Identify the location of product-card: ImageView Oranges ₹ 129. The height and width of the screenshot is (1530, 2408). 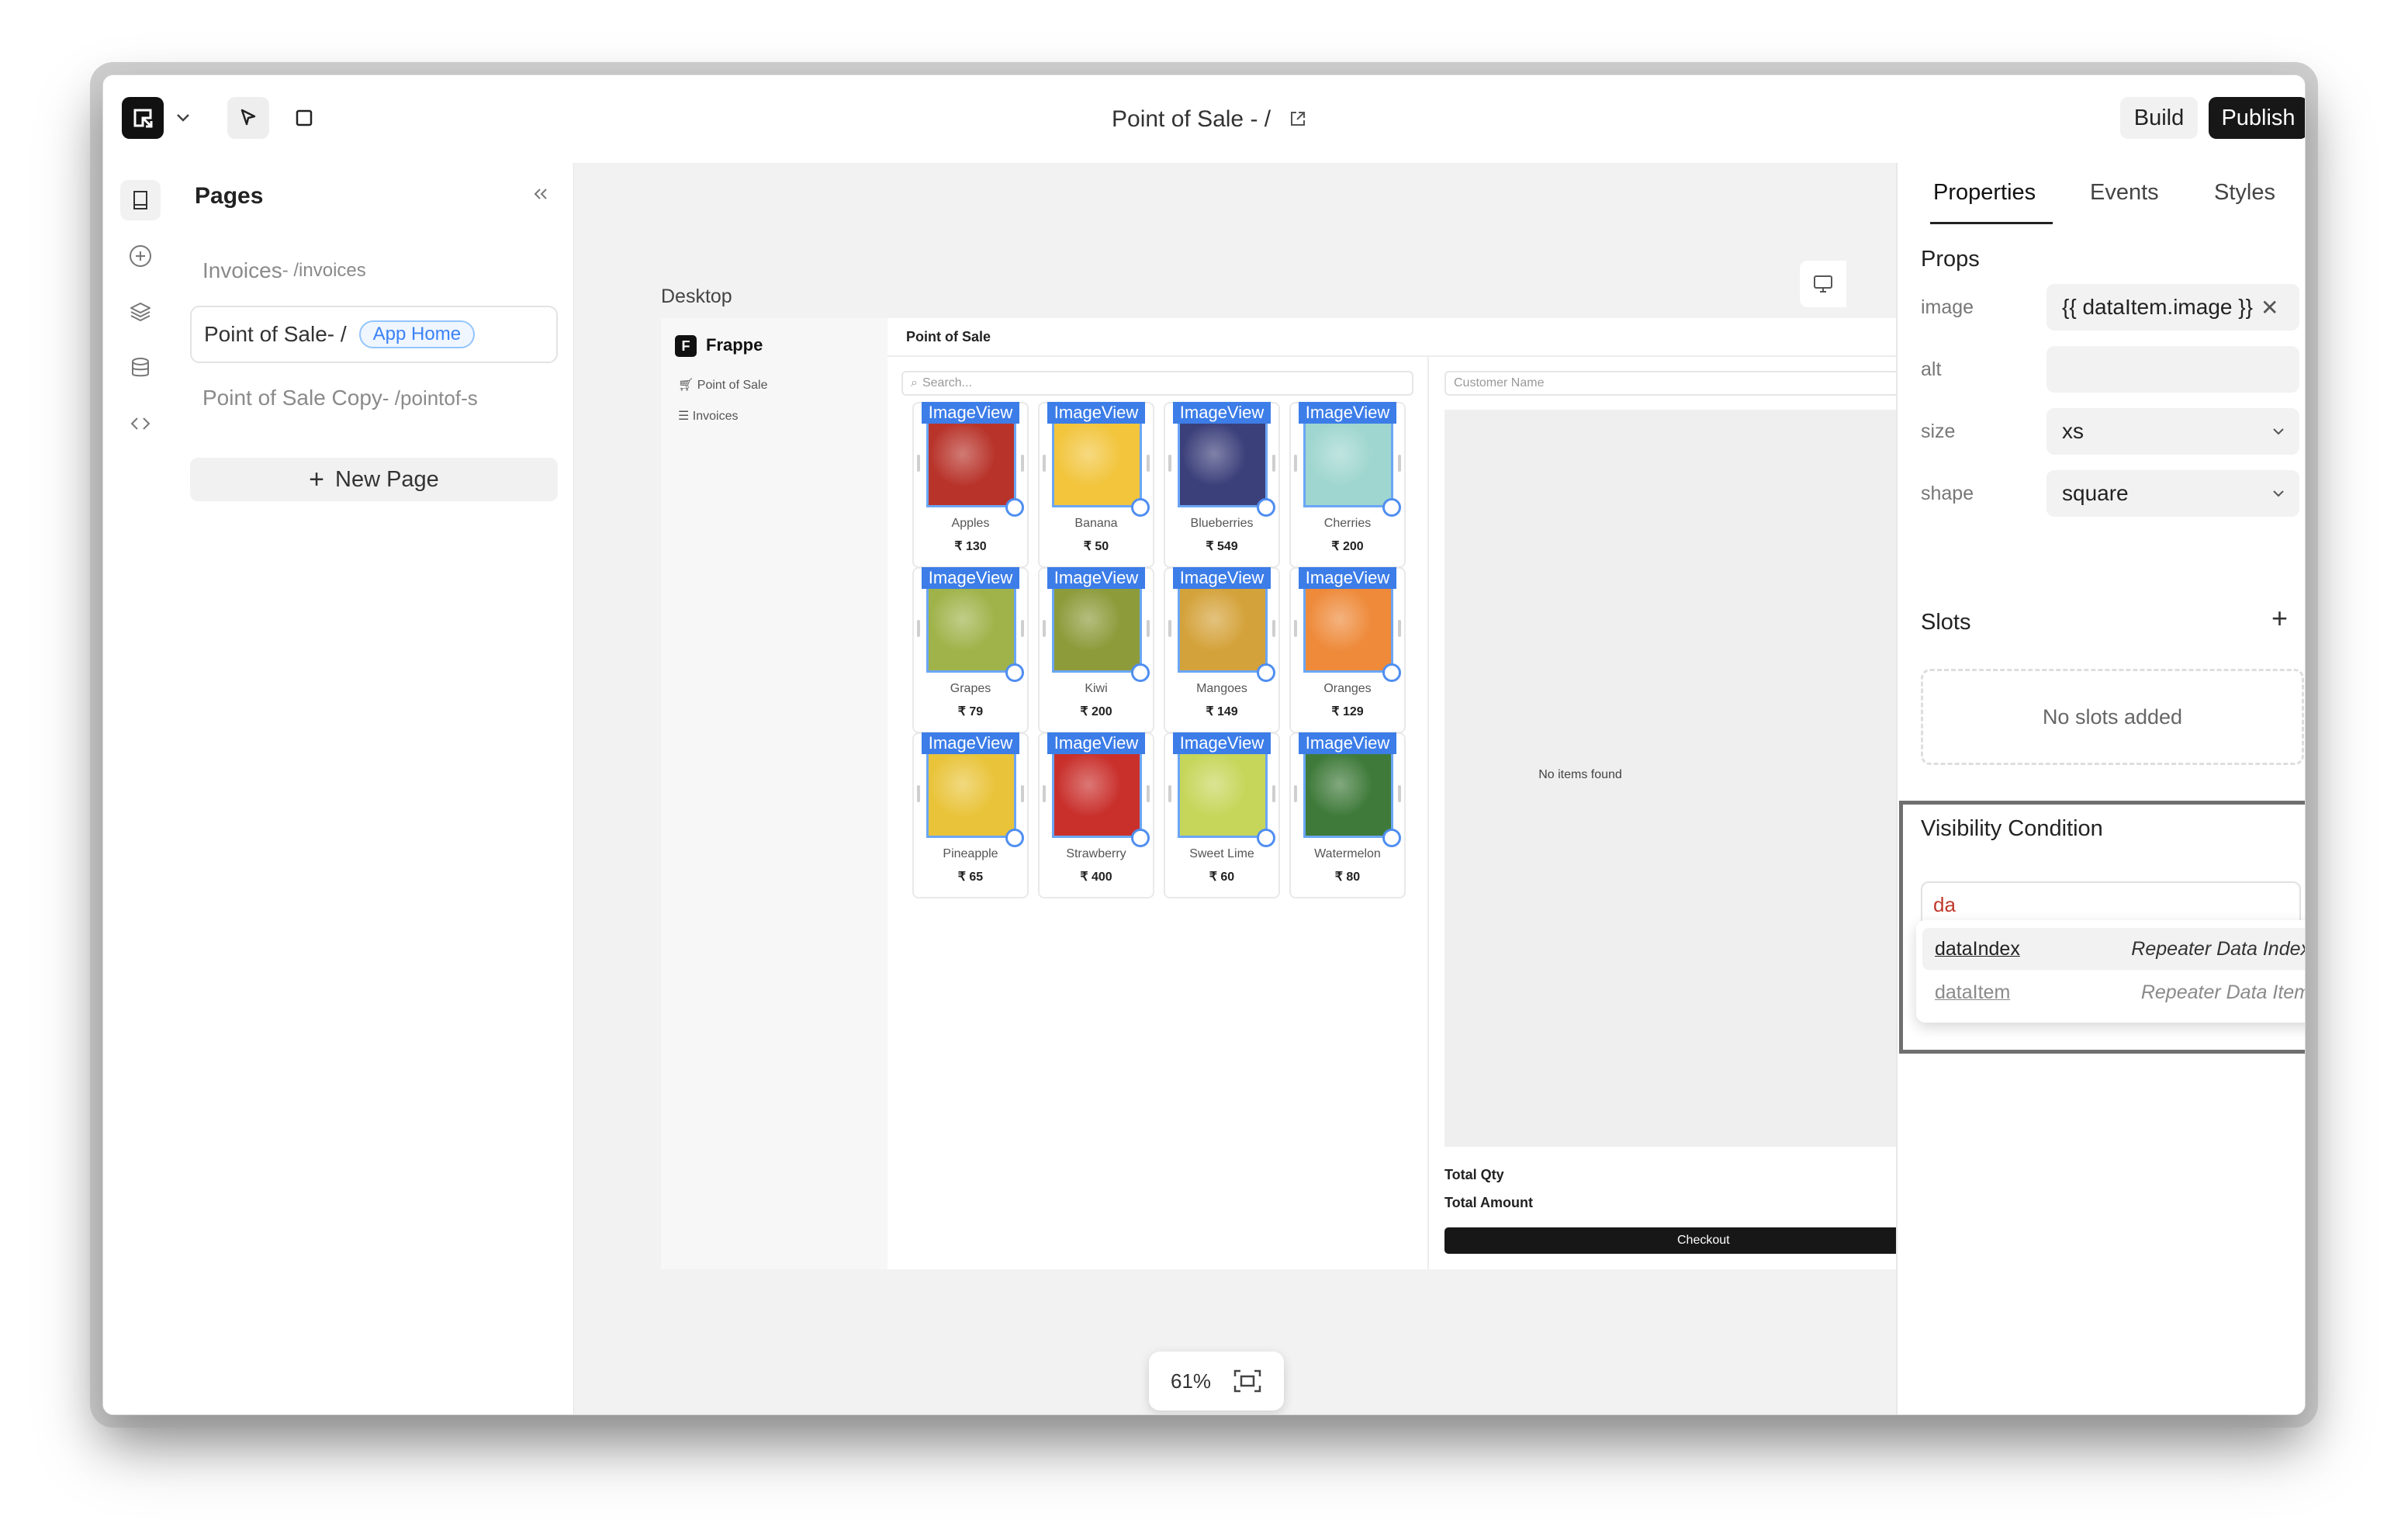
(1347, 650).